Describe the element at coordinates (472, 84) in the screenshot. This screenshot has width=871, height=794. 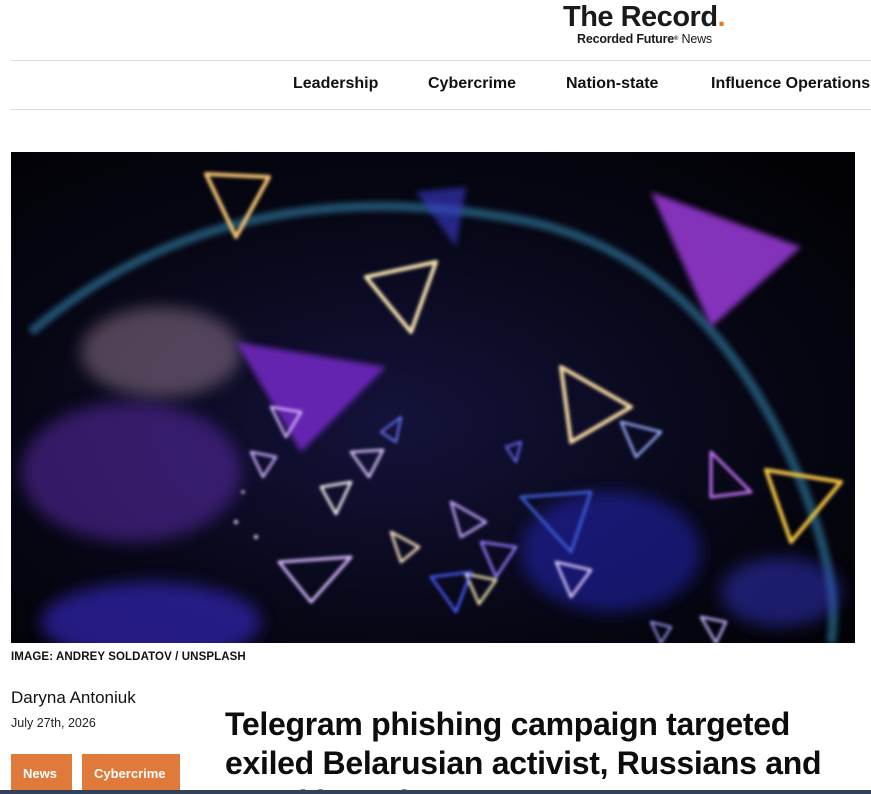
I see `nav-item-cybercrime: Cybercrime` at that location.